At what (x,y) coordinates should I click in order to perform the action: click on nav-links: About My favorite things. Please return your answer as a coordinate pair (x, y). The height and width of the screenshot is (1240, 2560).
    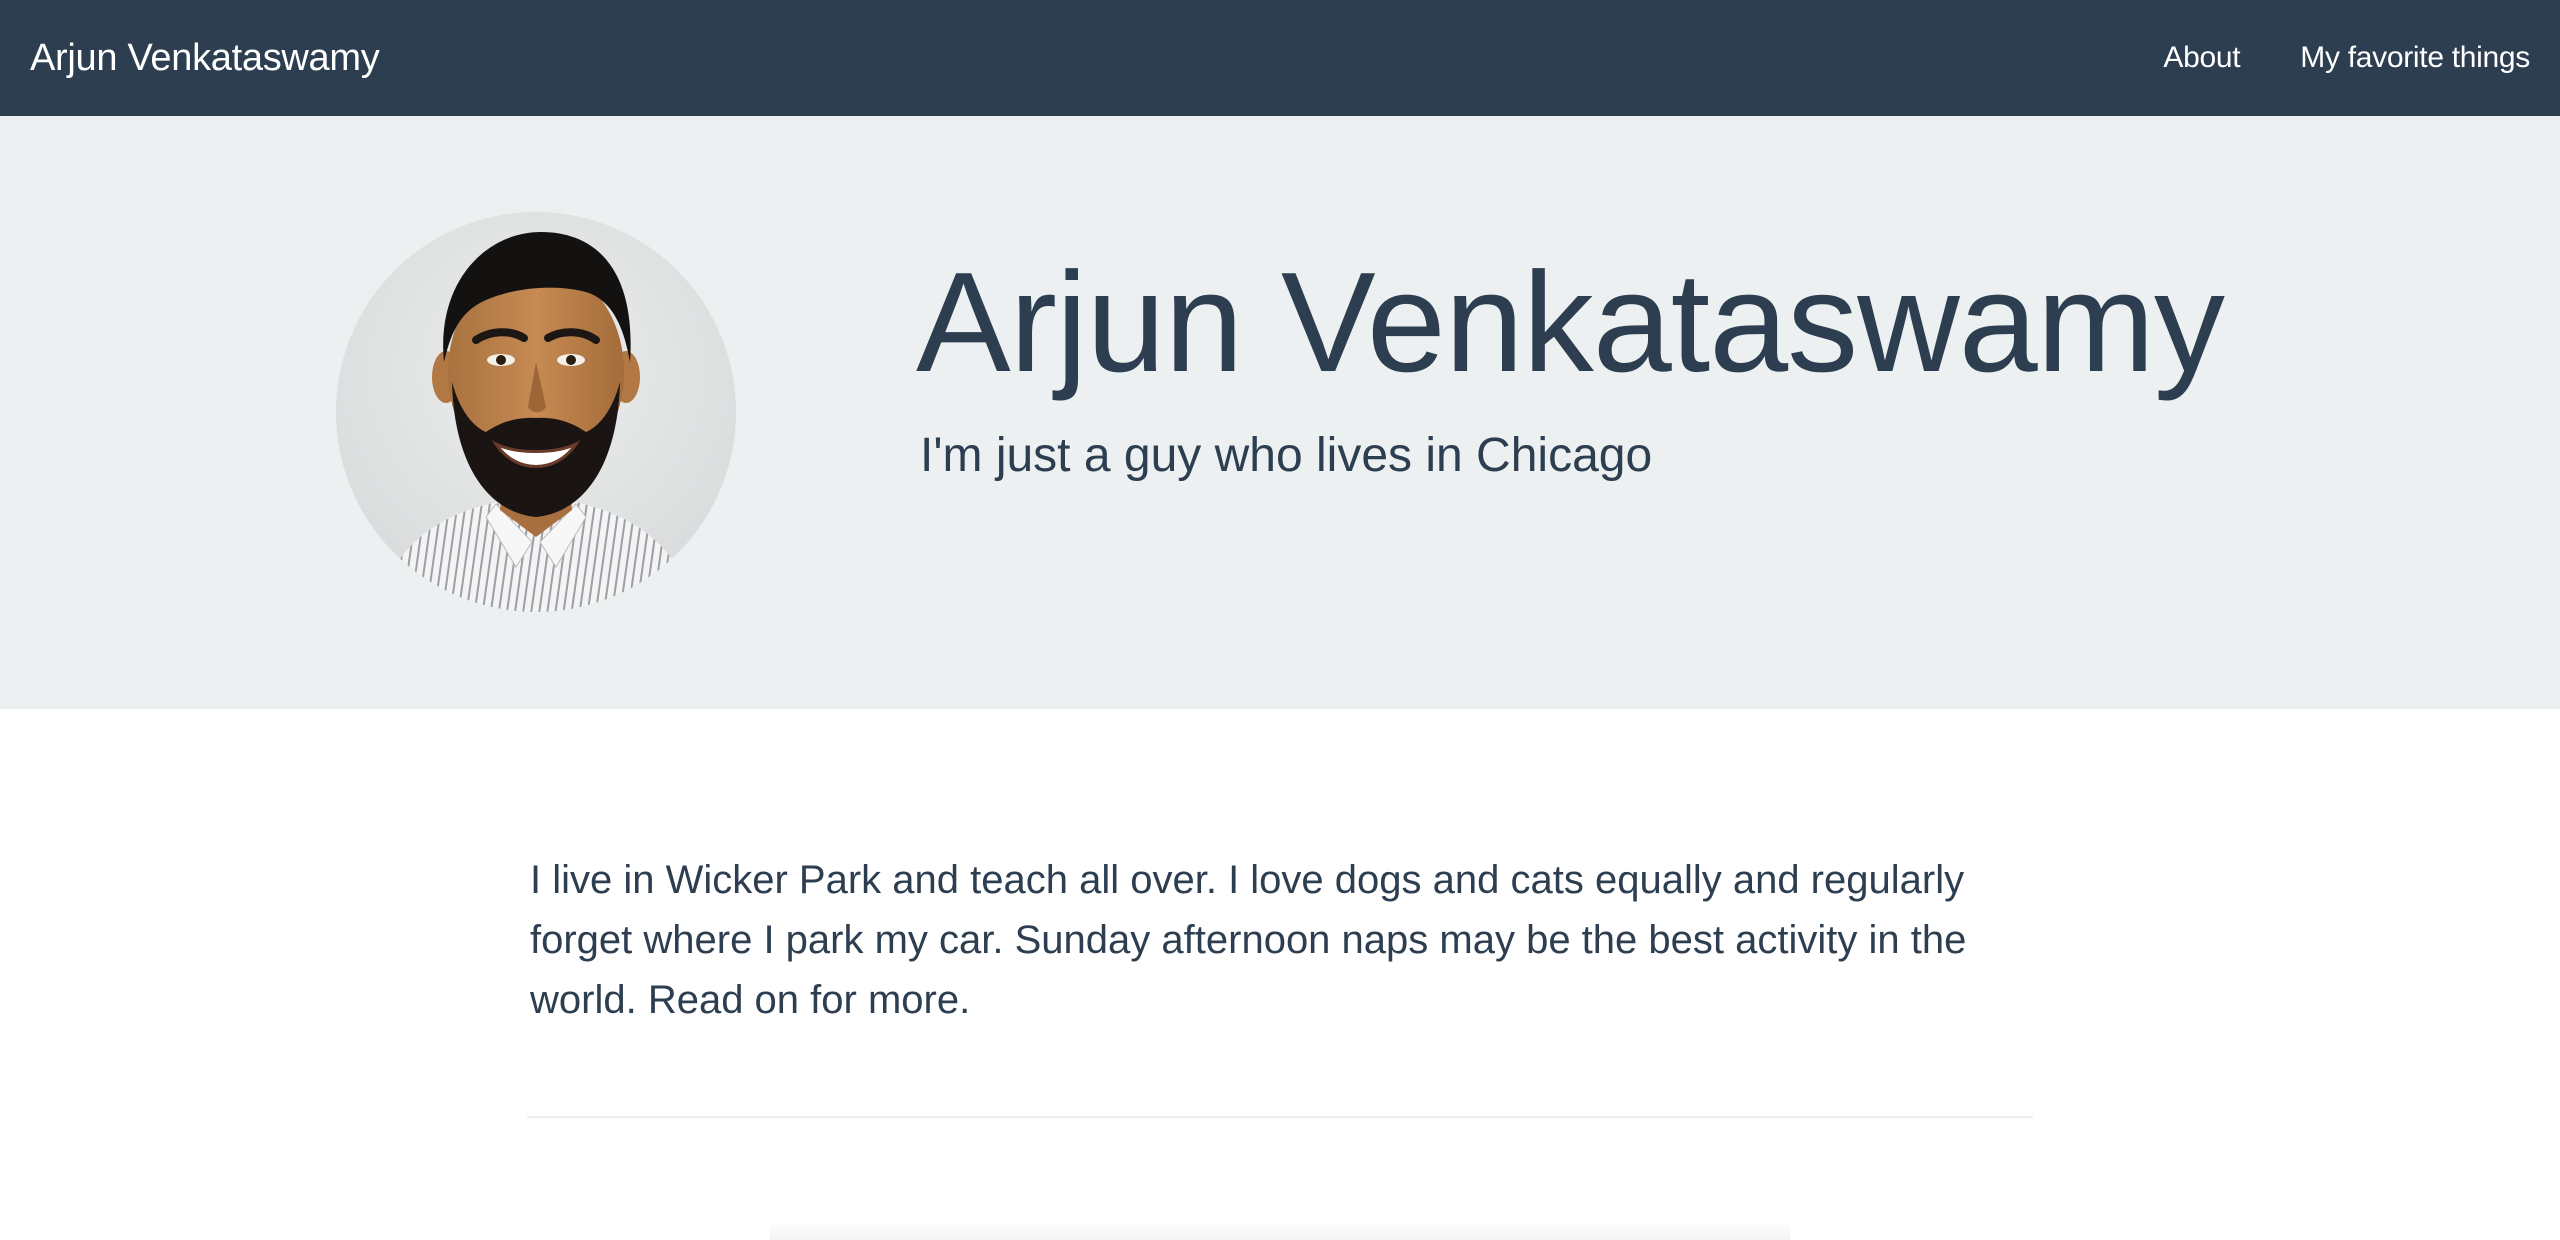
    Looking at the image, I should click on (2346, 58).